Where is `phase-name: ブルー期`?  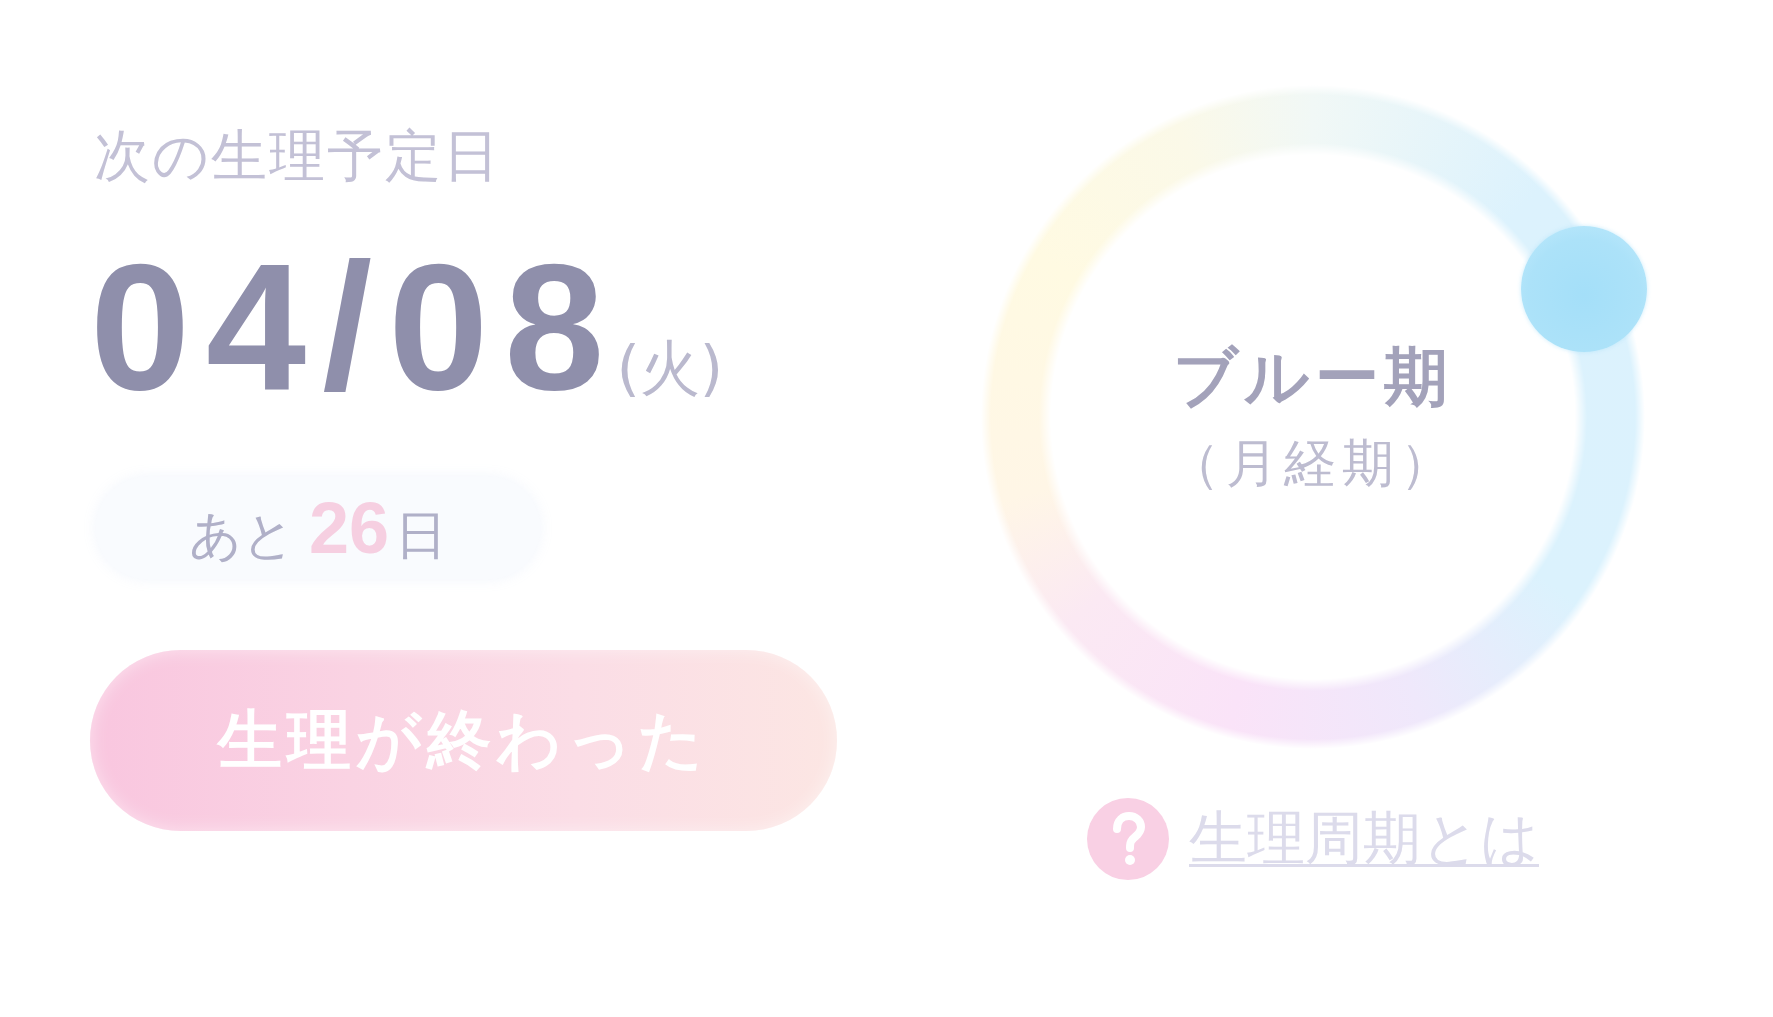
phase-name: ブルー期 is located at coordinates (1313, 378).